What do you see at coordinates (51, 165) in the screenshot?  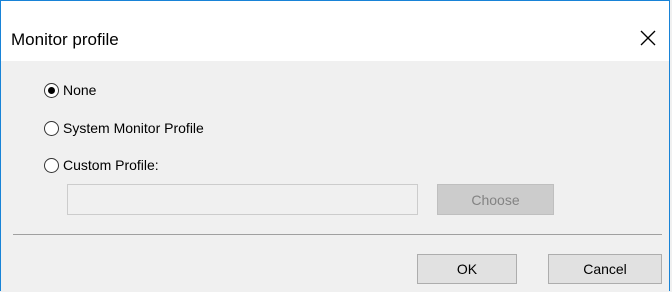 I see `radio-custom-indicator` at bounding box center [51, 165].